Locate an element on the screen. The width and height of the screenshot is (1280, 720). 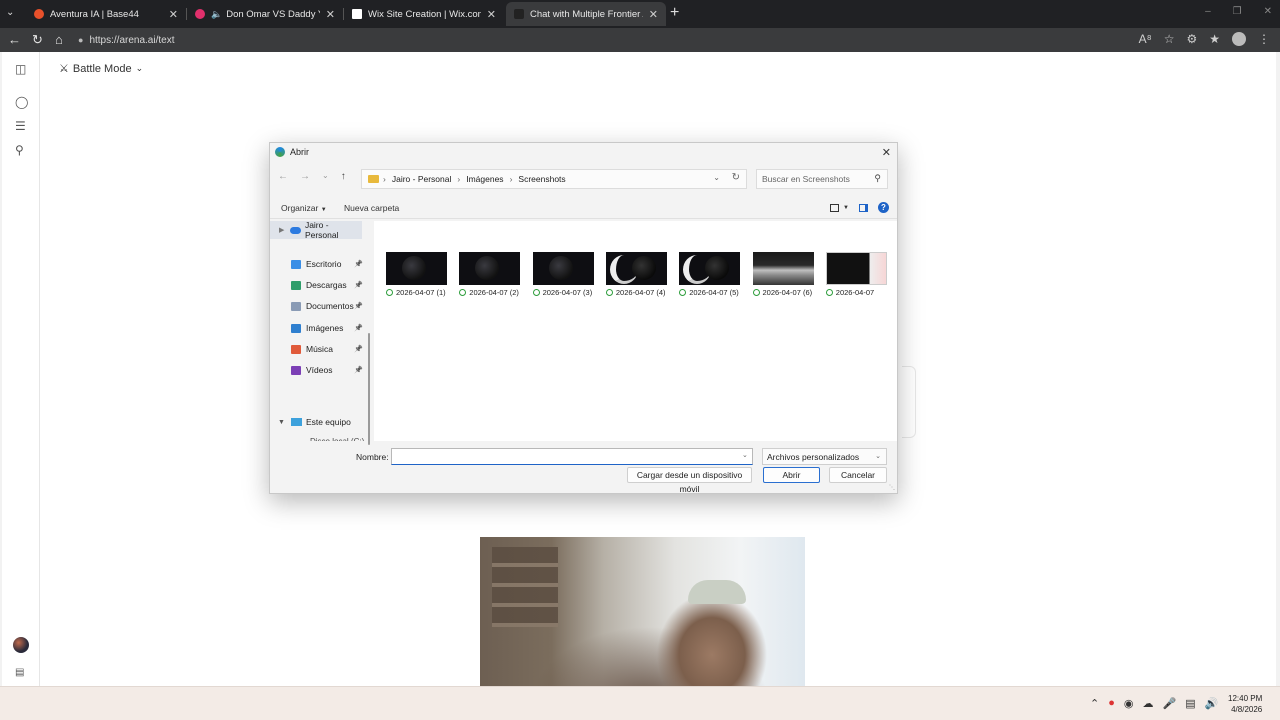
browser-tab-4-active: Chat with Multiple Frontier AI Mo... ✕ is located at coordinates (586, 14).